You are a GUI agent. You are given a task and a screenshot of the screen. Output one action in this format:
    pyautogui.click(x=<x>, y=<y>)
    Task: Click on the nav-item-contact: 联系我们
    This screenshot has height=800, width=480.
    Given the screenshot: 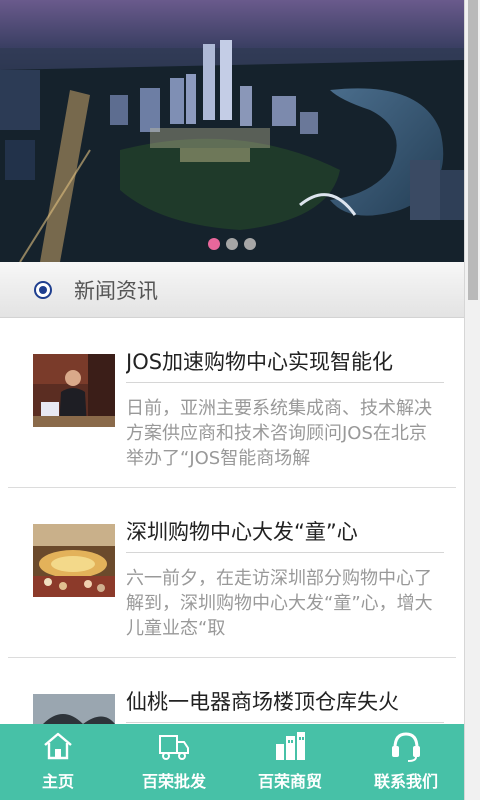 What is the action you would take?
    pyautogui.click(x=406, y=762)
    